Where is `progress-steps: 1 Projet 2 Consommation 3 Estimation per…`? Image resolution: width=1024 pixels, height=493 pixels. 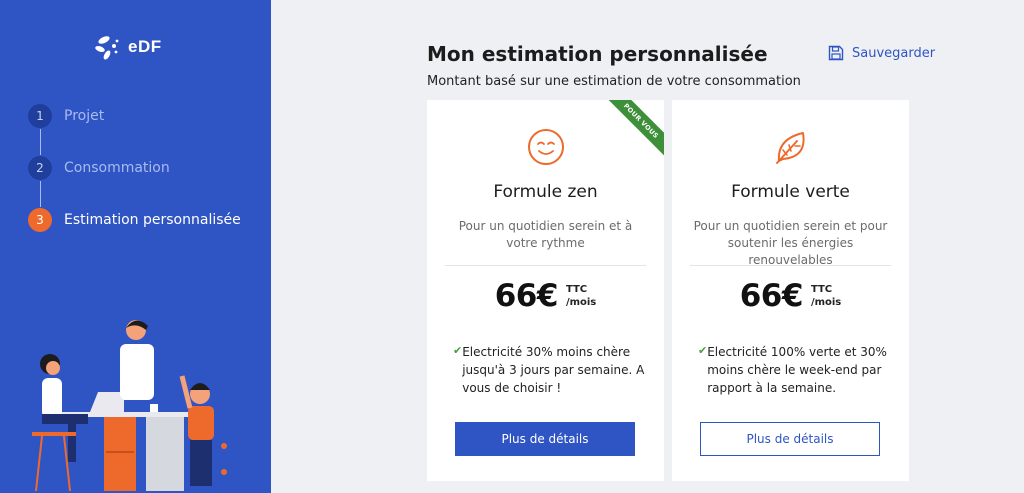 progress-steps: 1 Projet 2 Consommation 3 Estimation per… is located at coordinates (134, 168).